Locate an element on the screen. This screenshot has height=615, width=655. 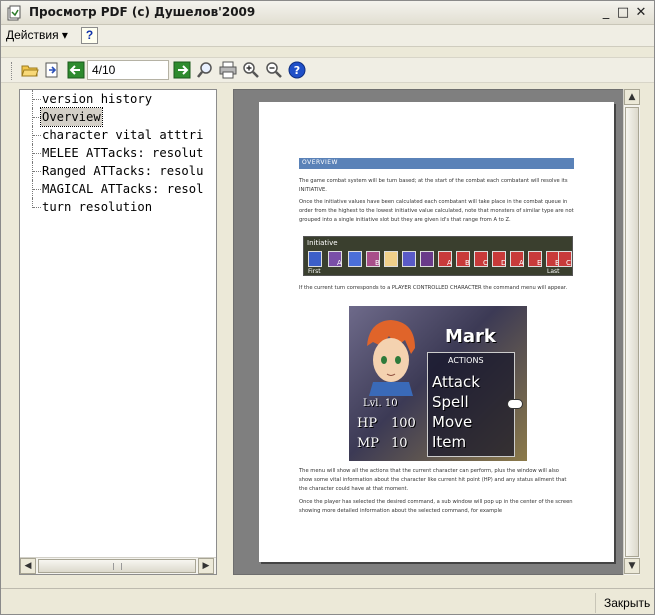
command-move: Move is located at coordinates (452, 422).